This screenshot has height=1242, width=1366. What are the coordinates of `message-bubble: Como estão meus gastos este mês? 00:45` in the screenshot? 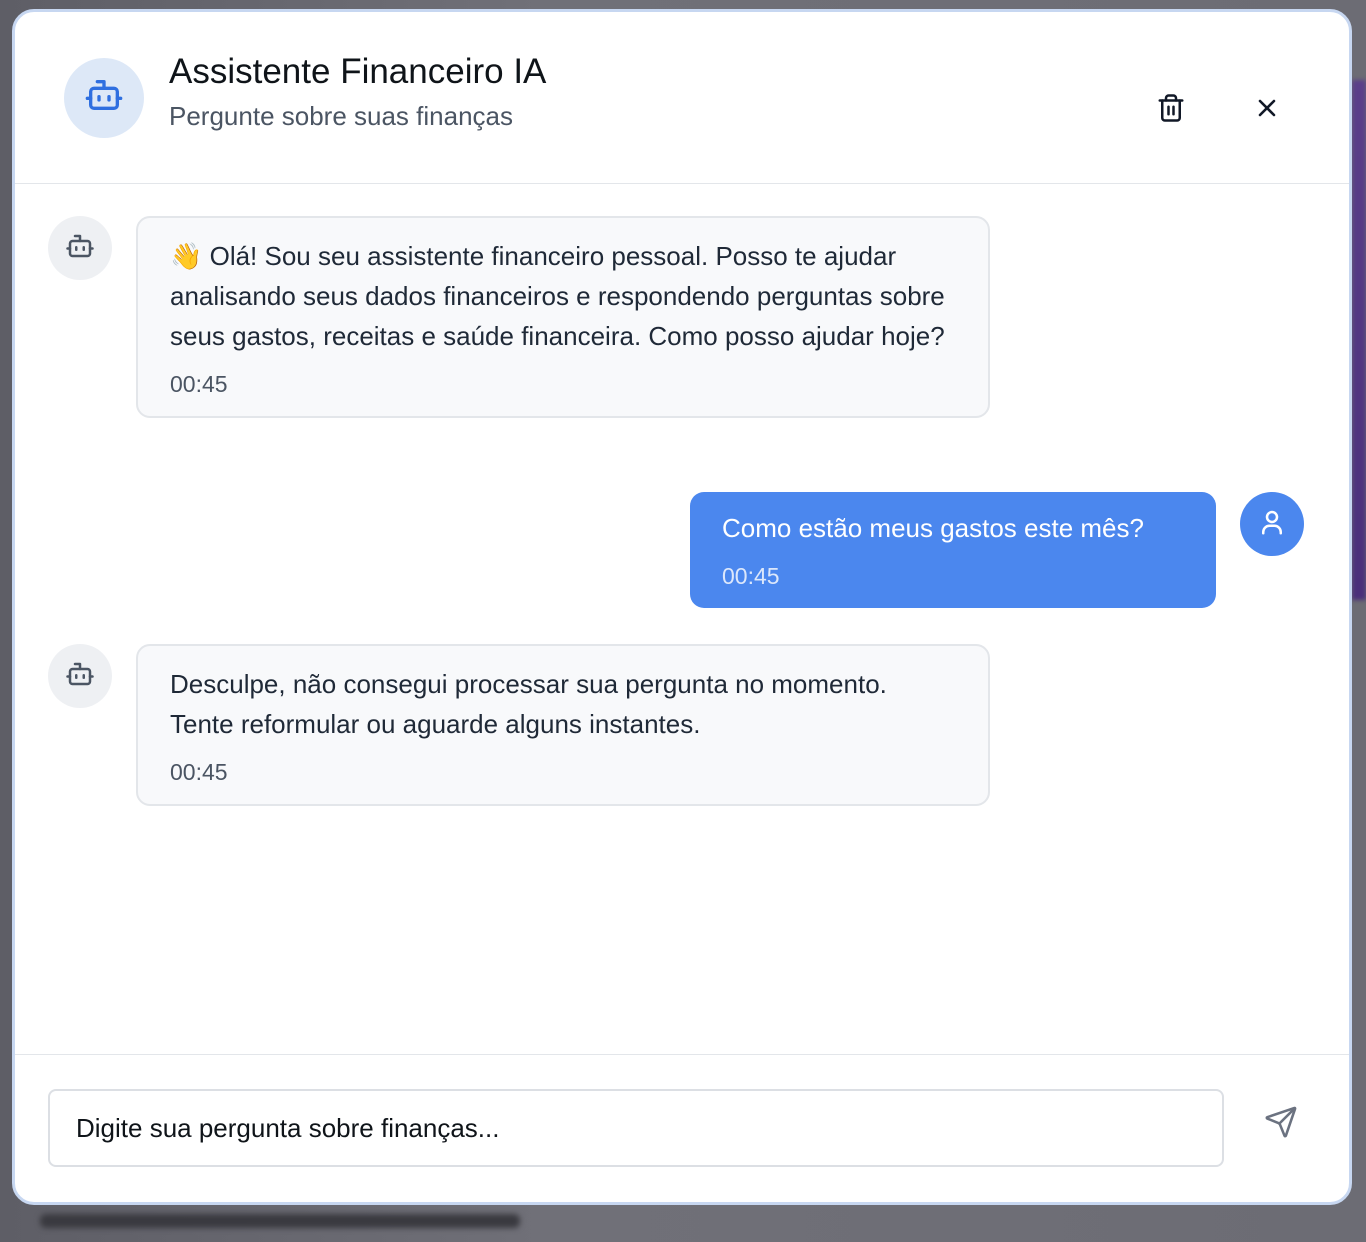 It's located at (953, 550).